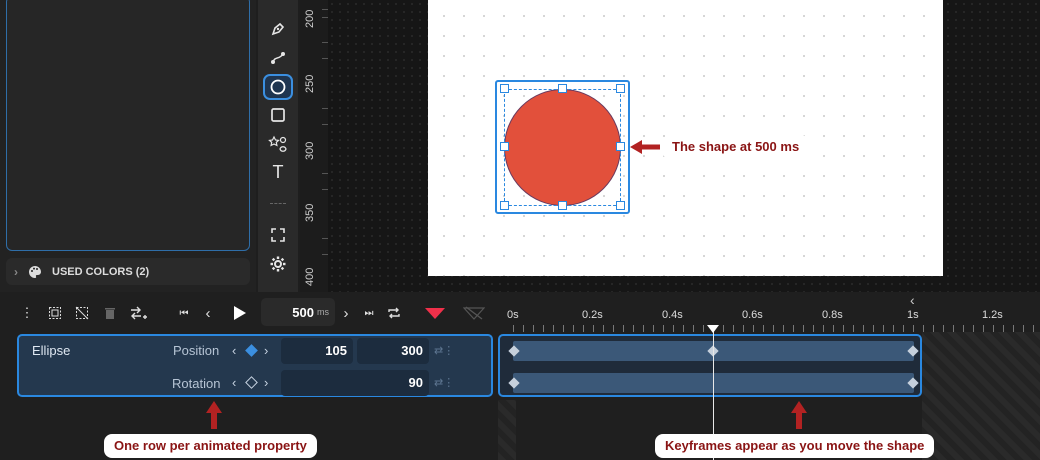 The image size is (1040, 460). Describe the element at coordinates (101, 271) in the screenshot. I see `used-colors-label: USED COLORS (2)` at that location.